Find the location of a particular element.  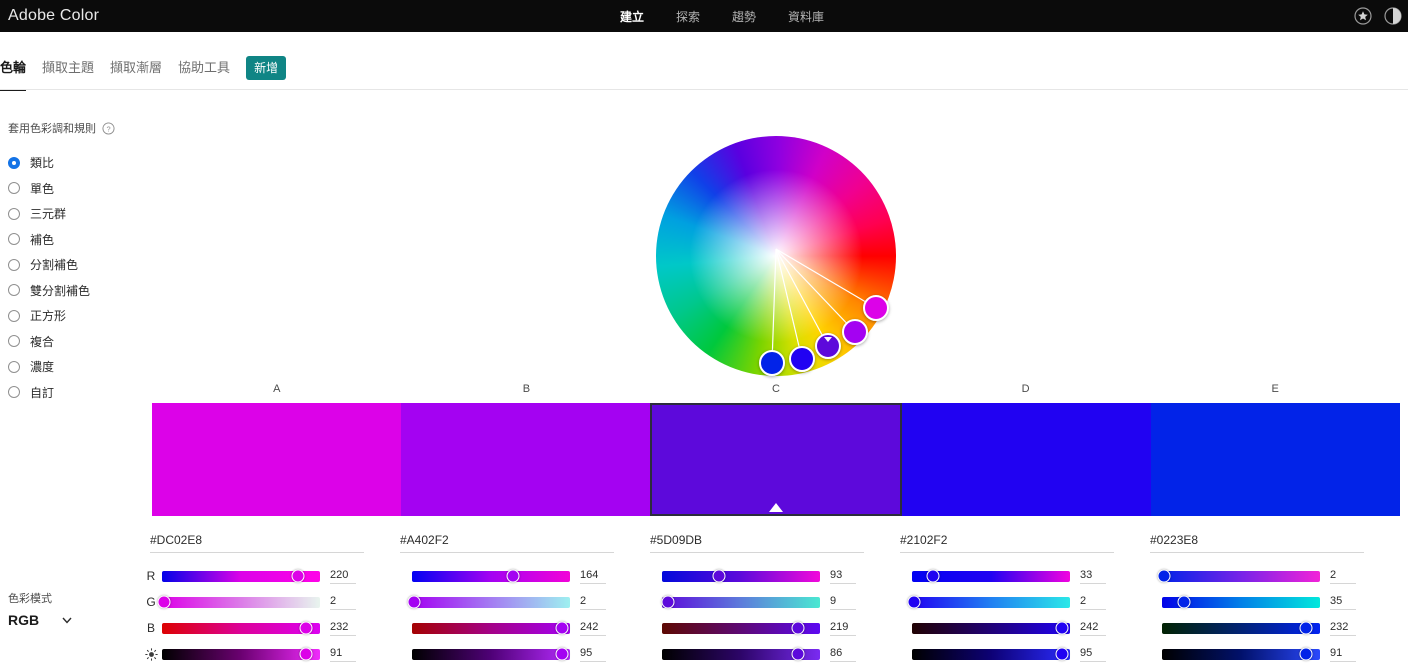

hex-field-d: #2102F2 is located at coordinates (1015, 543).